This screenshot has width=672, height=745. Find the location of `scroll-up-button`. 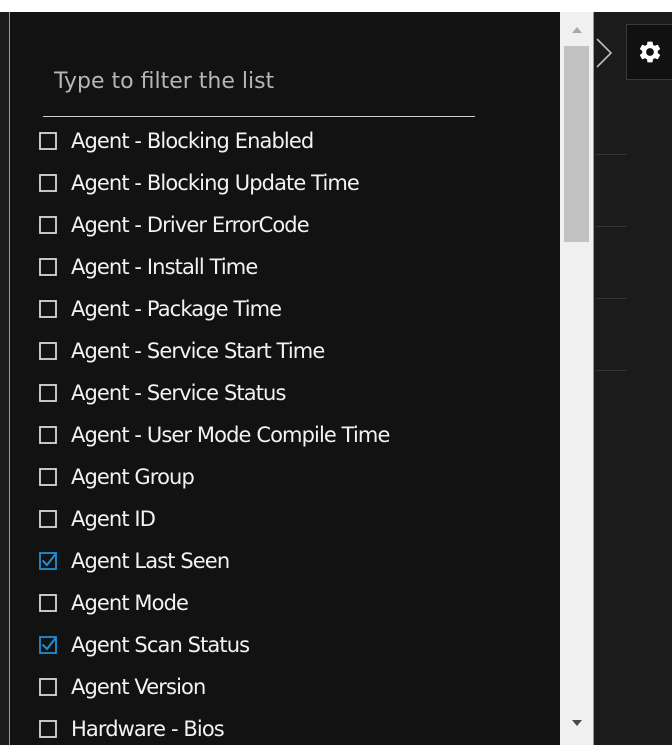

scroll-up-button is located at coordinates (576, 30).